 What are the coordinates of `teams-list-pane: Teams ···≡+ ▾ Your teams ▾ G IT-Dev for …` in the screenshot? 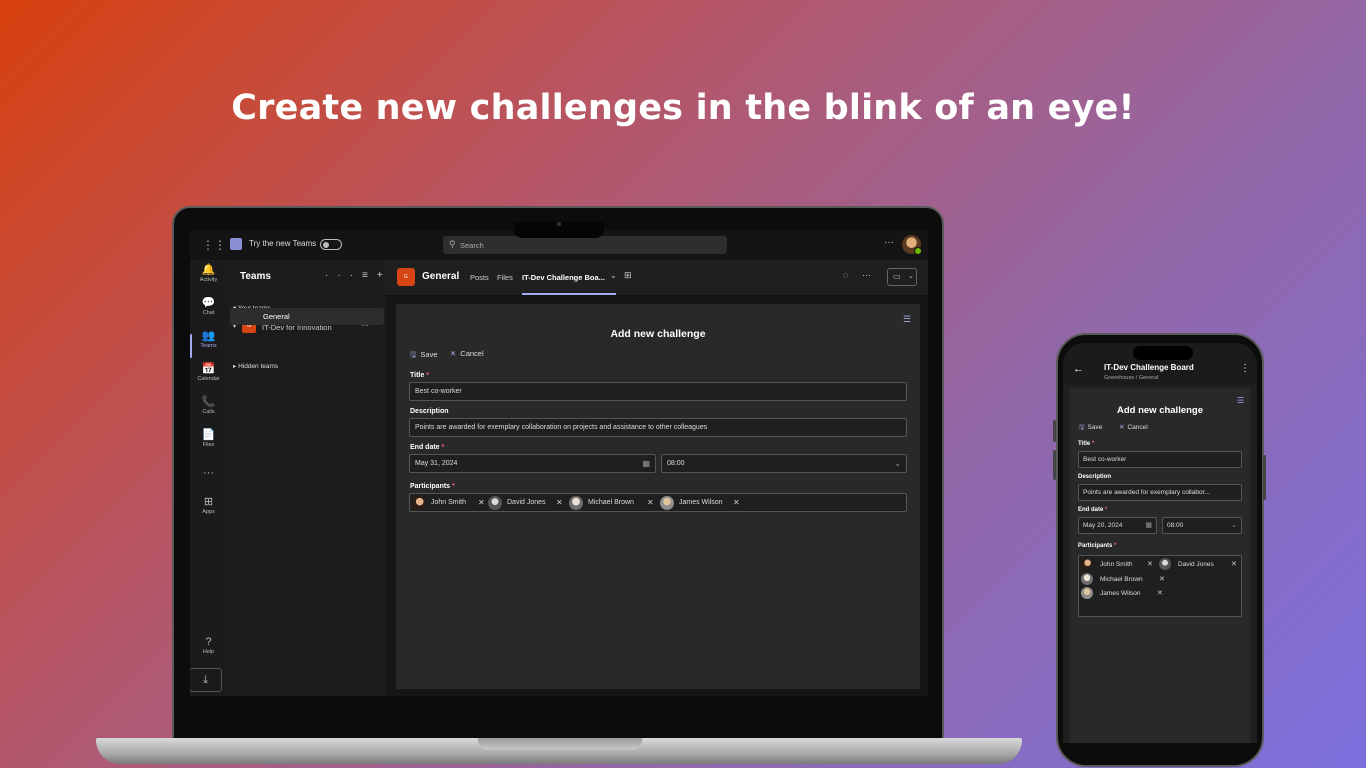 It's located at (306, 478).